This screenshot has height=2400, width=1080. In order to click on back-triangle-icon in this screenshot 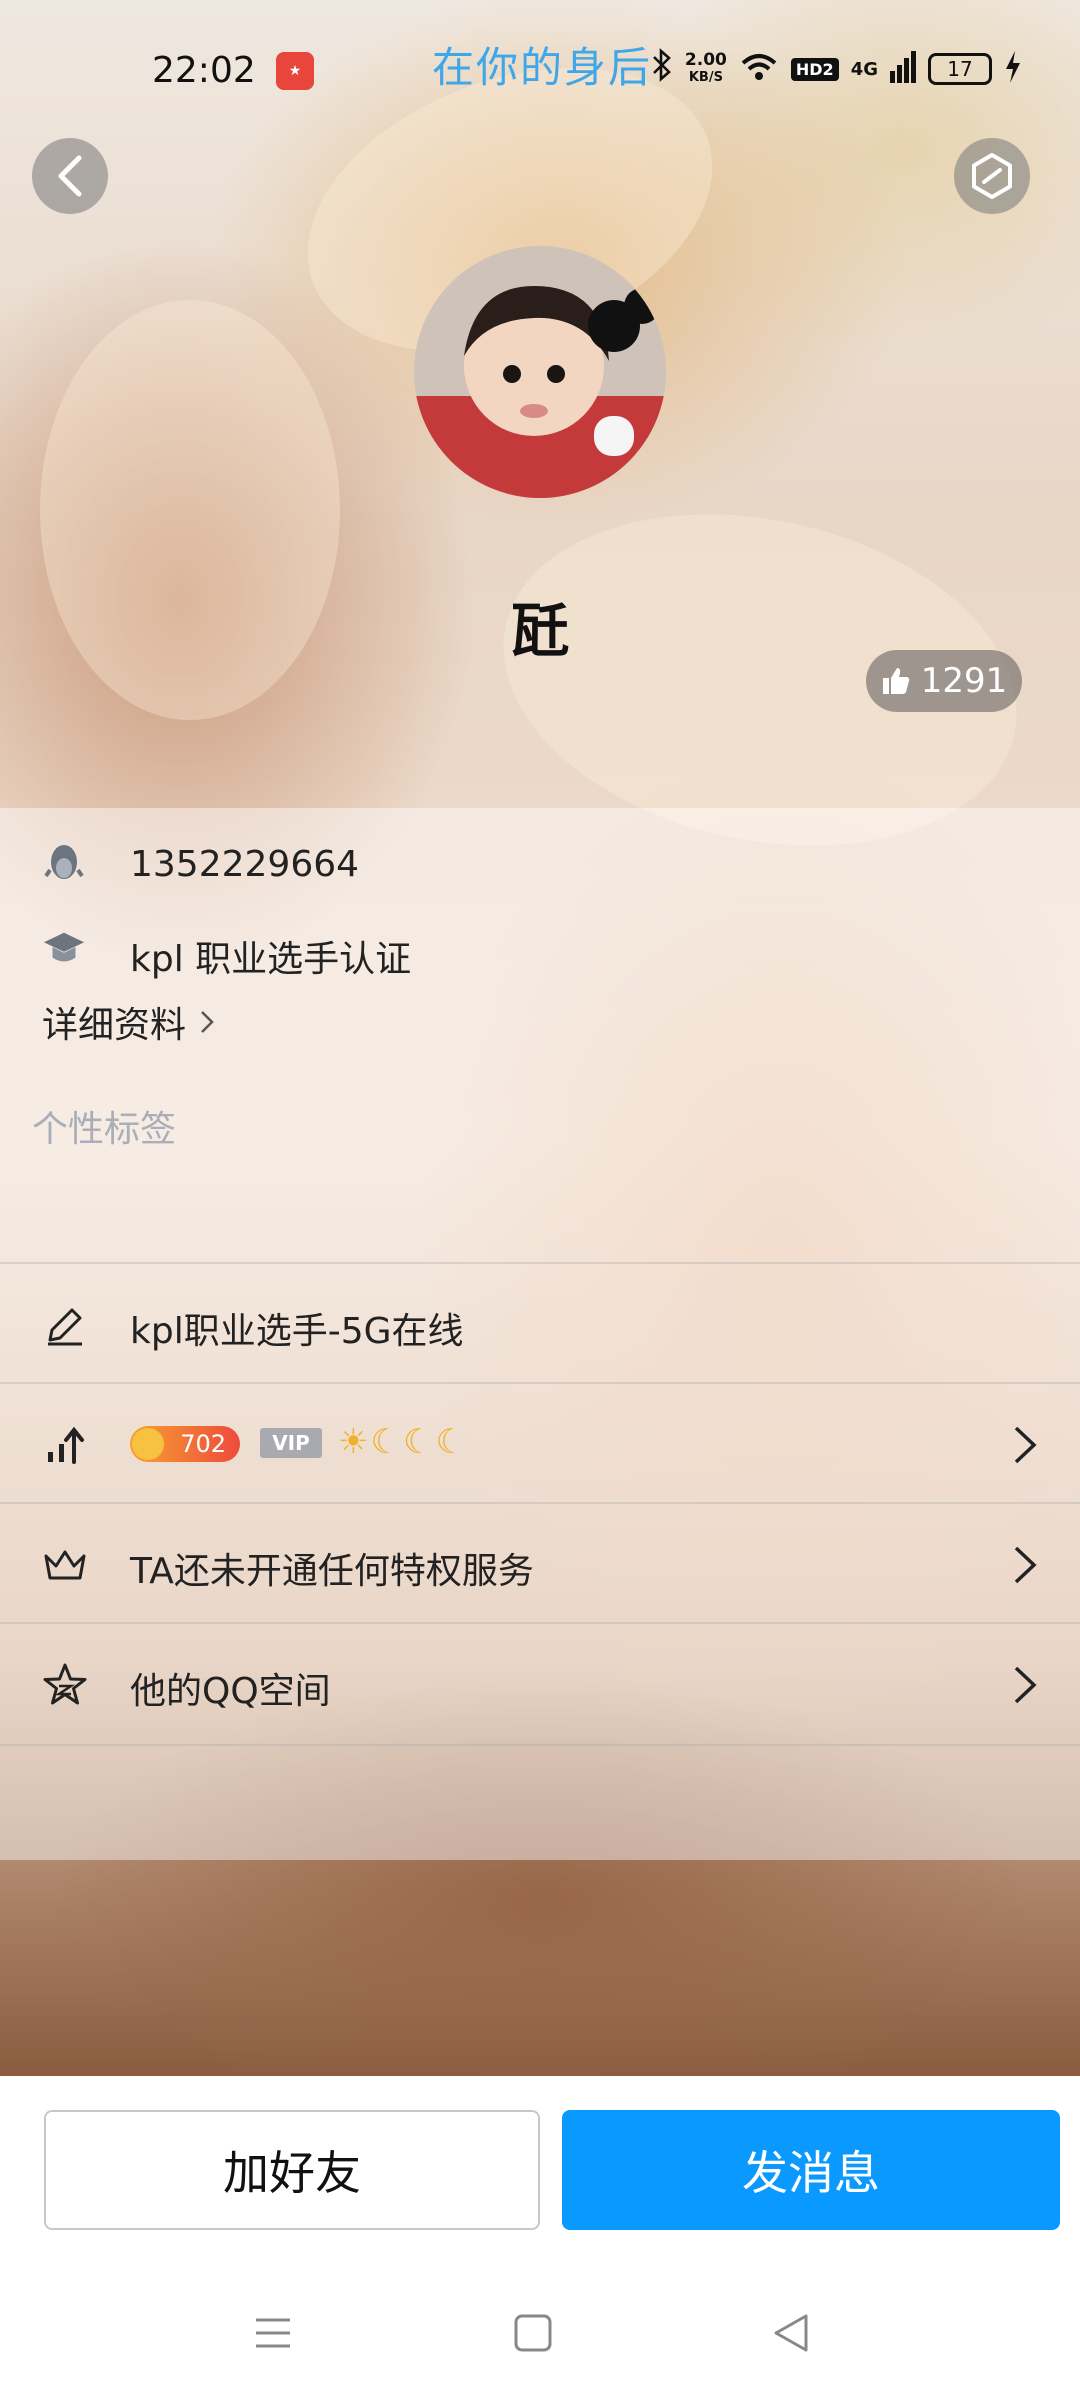, I will do `click(791, 2333)`.